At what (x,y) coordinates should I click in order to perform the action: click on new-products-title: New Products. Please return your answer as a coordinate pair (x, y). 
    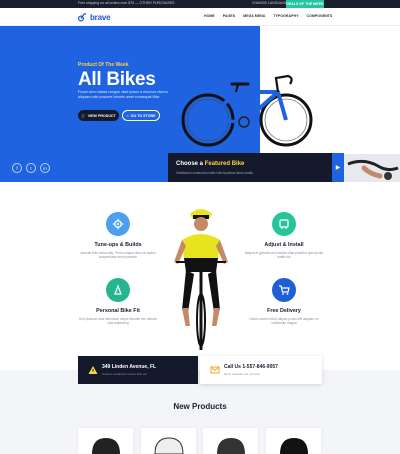
    Looking at the image, I should click on (200, 406).